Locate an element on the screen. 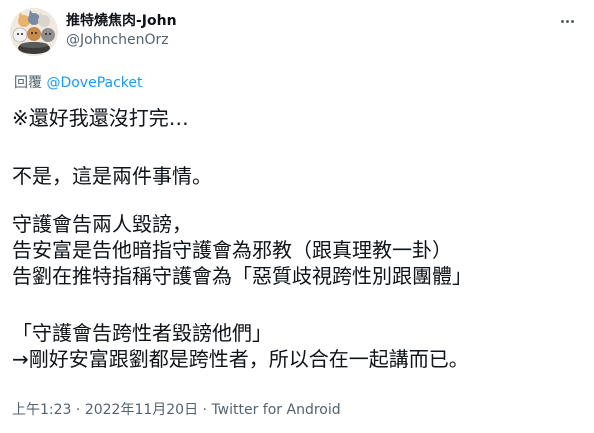 This screenshot has width=594, height=433. more-options-button is located at coordinates (572, 17).